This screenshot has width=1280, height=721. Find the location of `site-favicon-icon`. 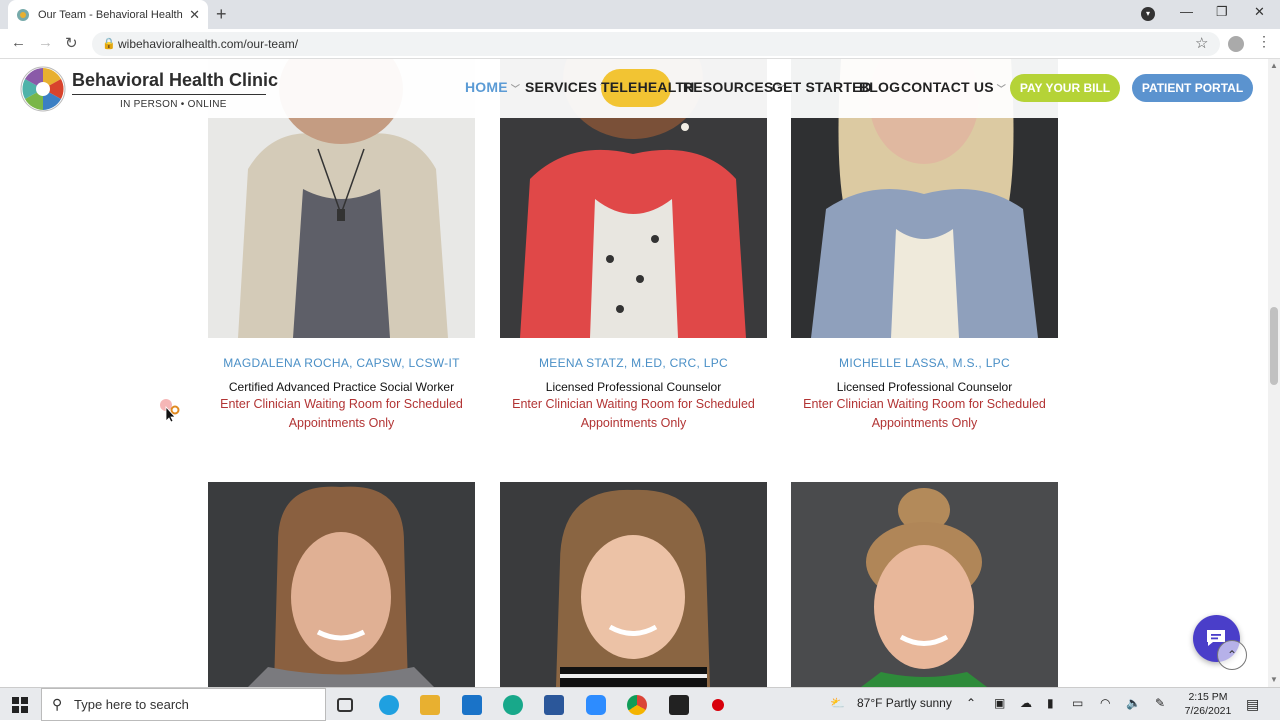

site-favicon-icon is located at coordinates (23, 14).